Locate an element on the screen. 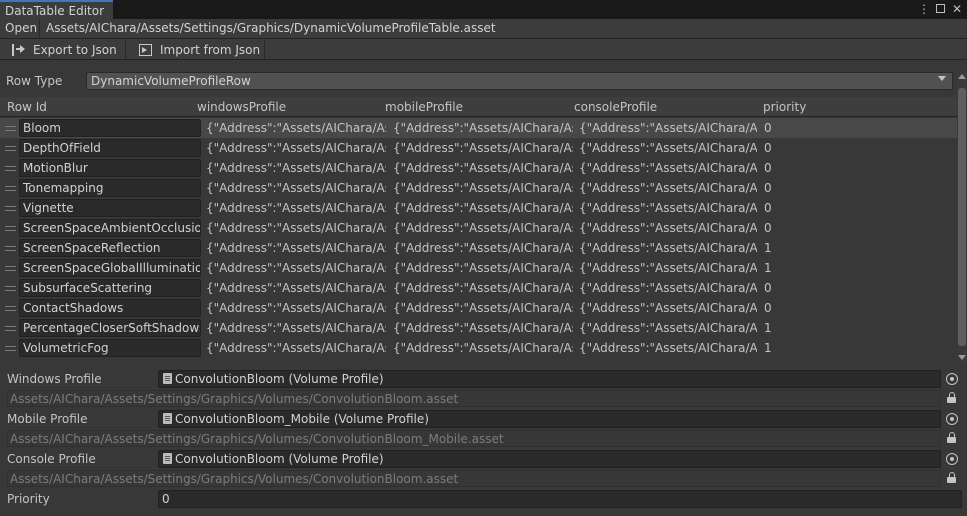 This screenshot has height=516, width=967. row-id-field: Tonemapping is located at coordinates (110, 188).